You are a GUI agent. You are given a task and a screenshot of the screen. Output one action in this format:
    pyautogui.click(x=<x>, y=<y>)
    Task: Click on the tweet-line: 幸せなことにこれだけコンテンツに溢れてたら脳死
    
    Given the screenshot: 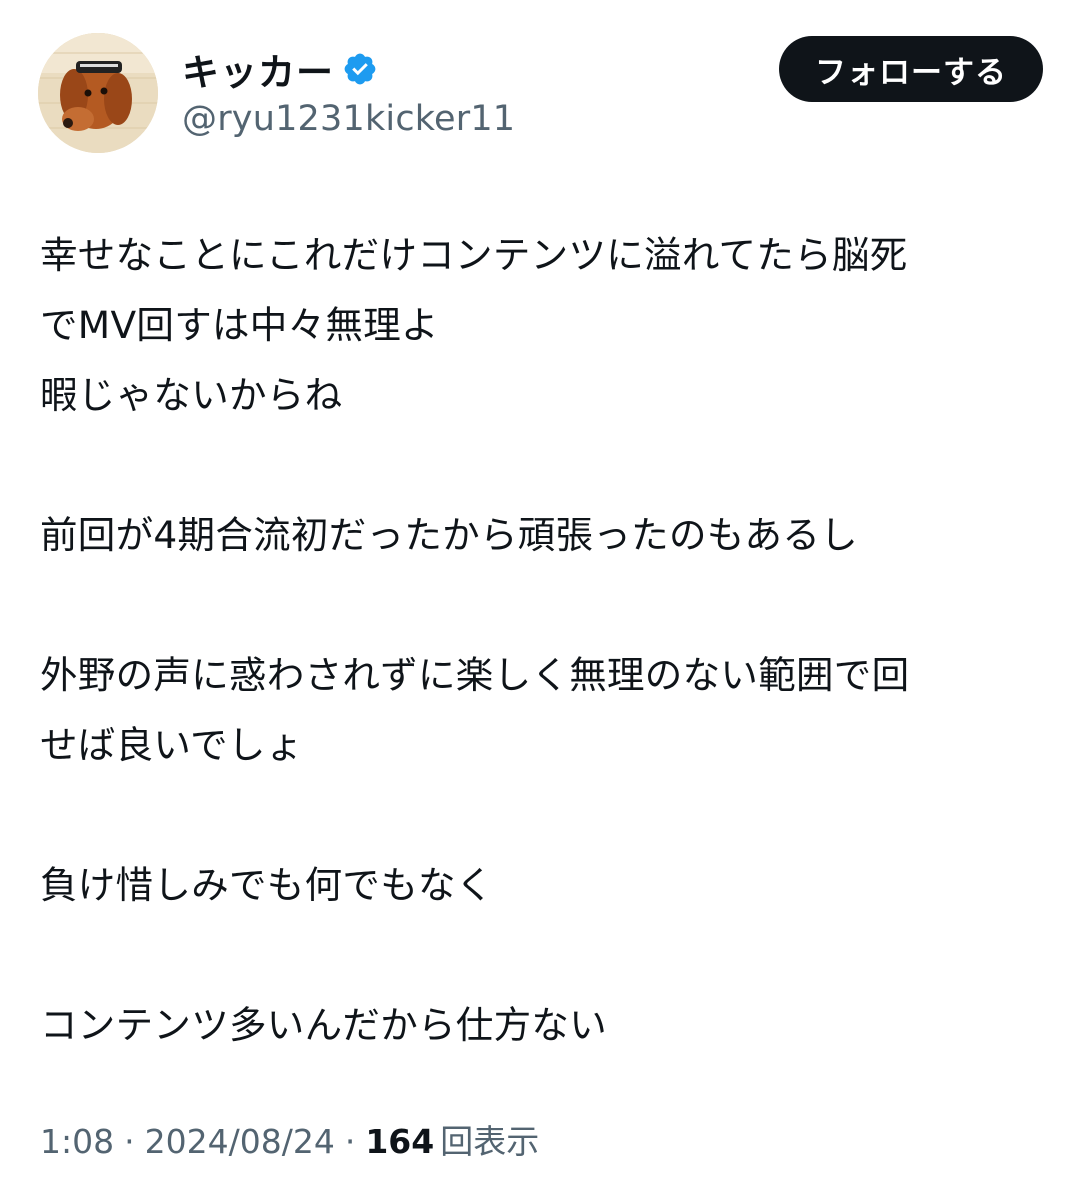 What is the action you would take?
    pyautogui.click(x=474, y=255)
    